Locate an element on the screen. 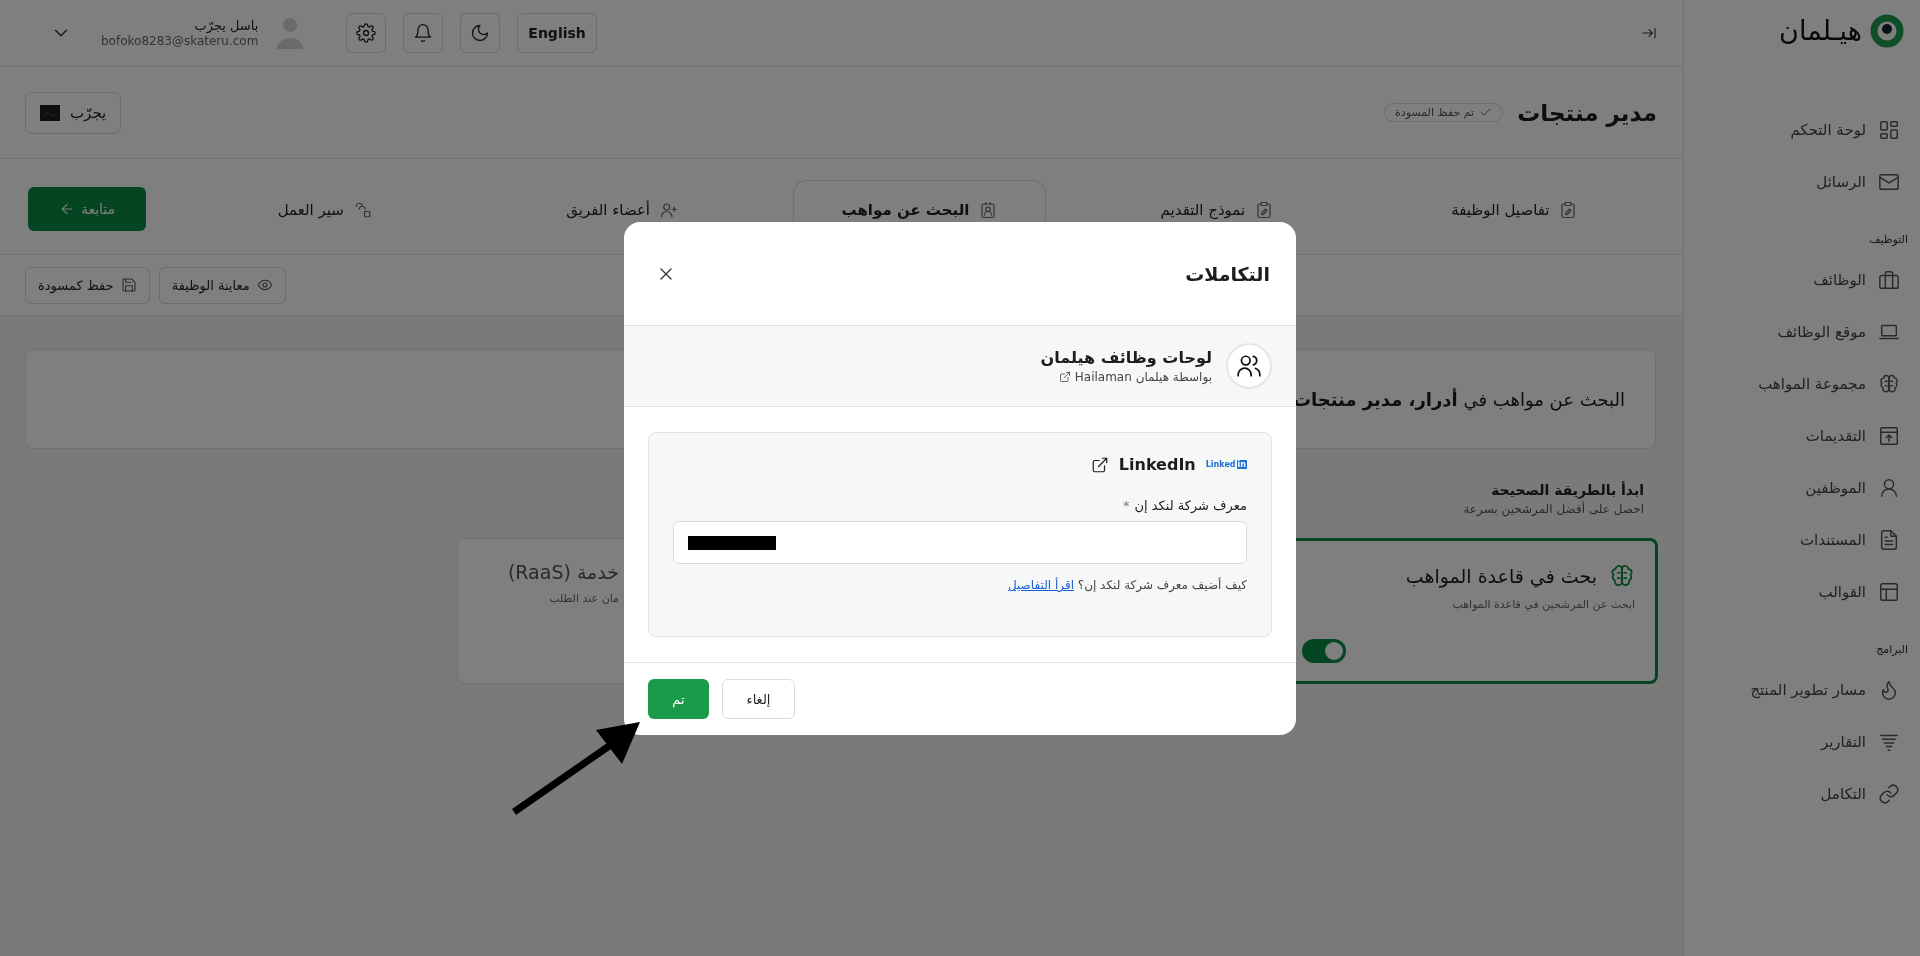 This screenshot has height=956, width=1920. tab: سير العمل is located at coordinates (325, 217).